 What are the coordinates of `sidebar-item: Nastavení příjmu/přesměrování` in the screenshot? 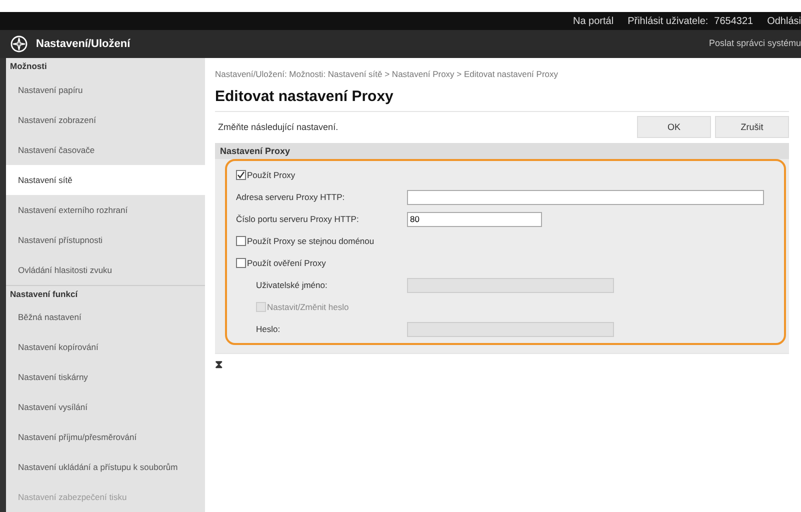 It's located at (105, 437).